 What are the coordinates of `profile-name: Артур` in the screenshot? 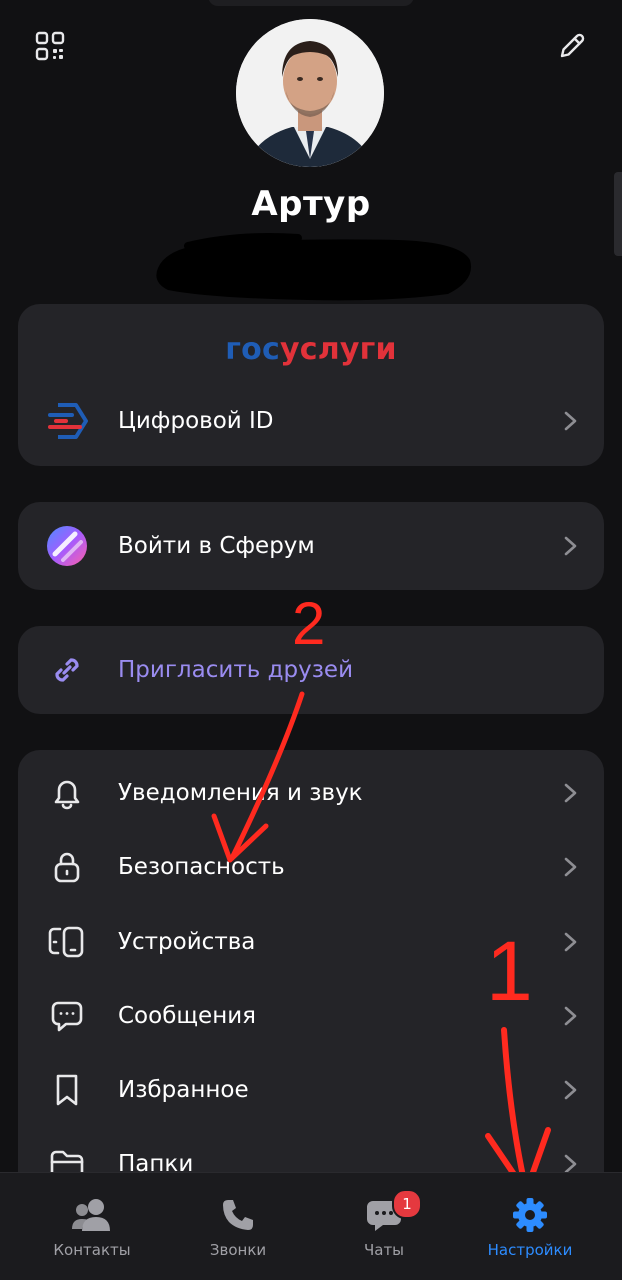 It's located at (311, 204).